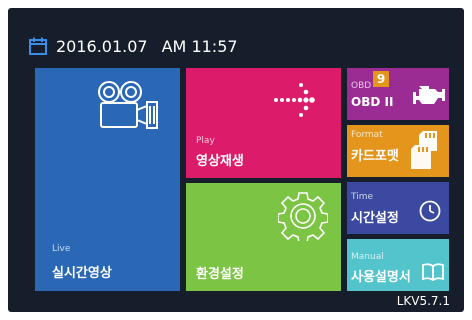 This screenshot has height=320, width=472. Describe the element at coordinates (381, 277) in the screenshot. I see `manual-label: 사용설명서` at that location.